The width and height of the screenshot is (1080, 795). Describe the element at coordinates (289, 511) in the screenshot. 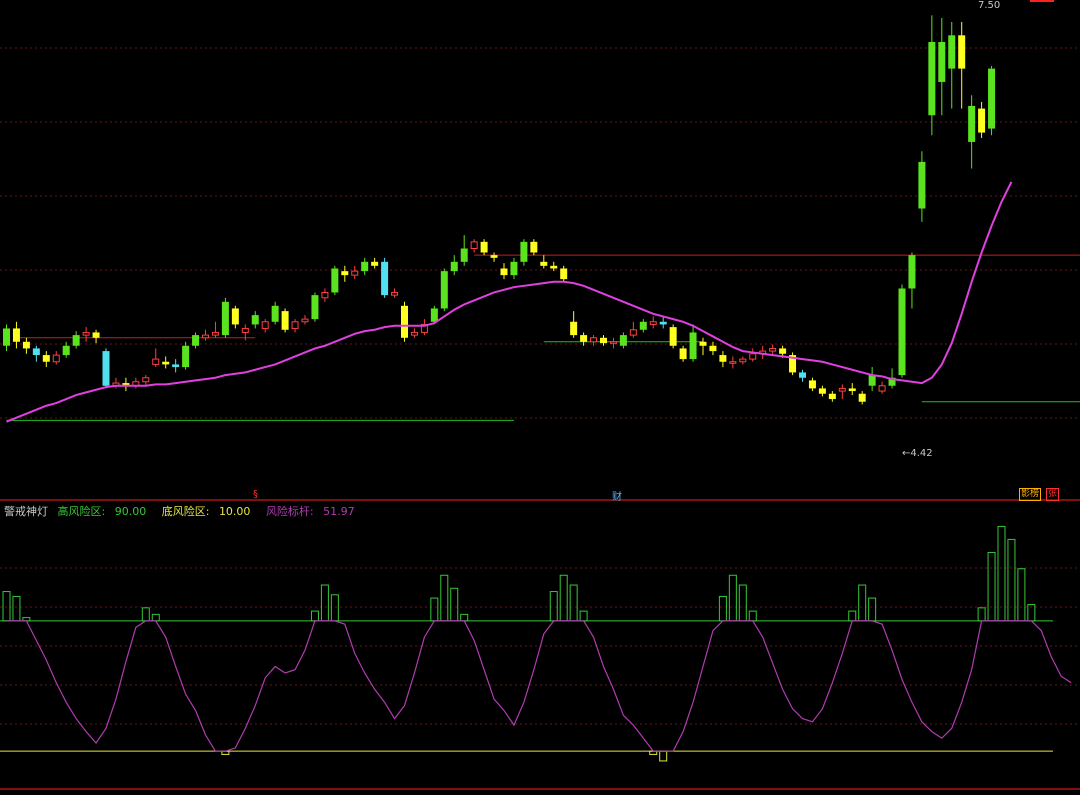

I see `risk-label: 风险标杆:` at that location.